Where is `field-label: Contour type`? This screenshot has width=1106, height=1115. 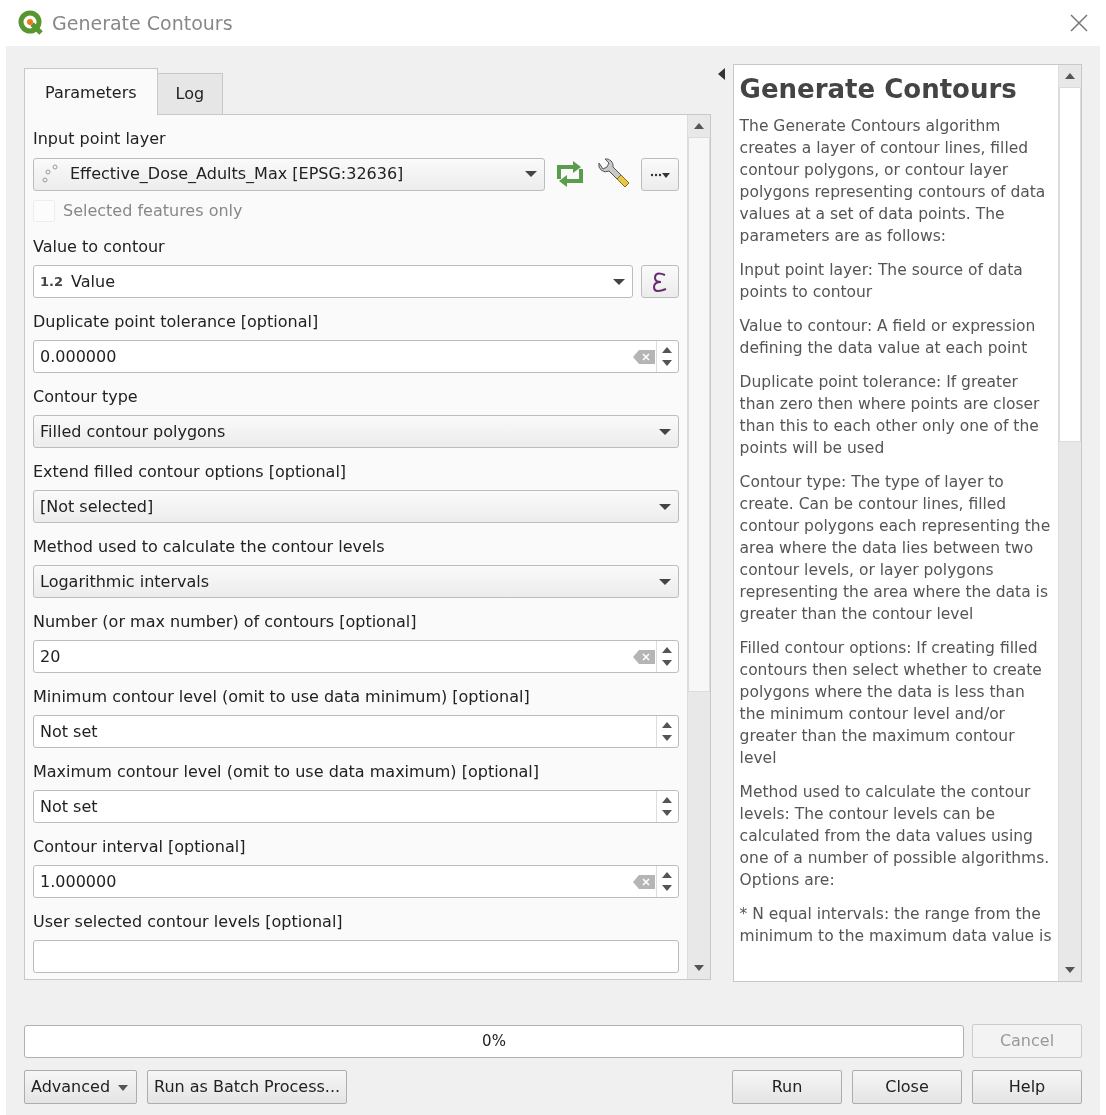 field-label: Contour type is located at coordinates (86, 397).